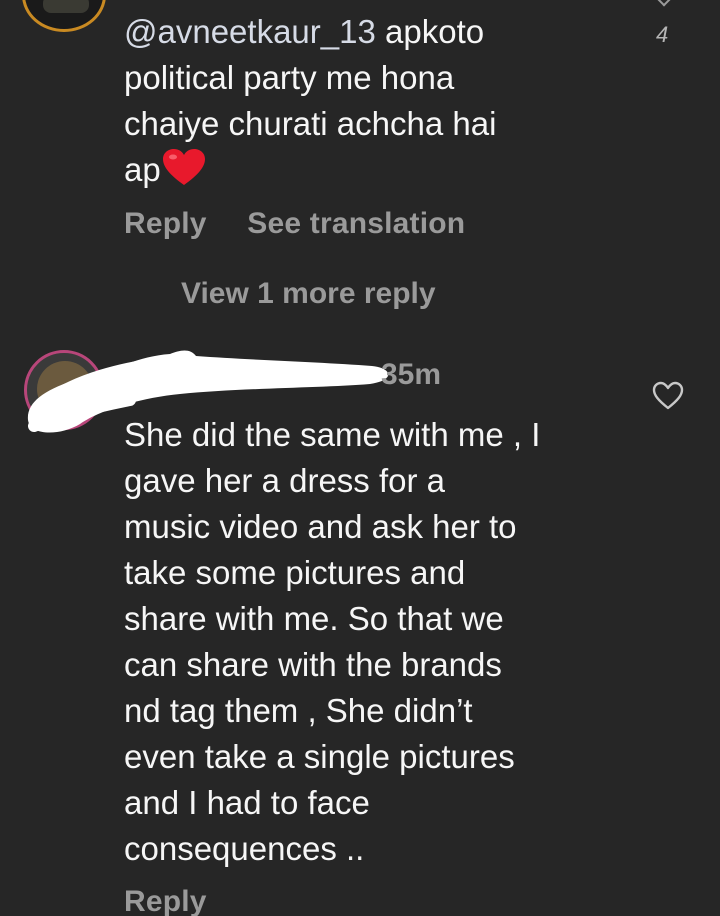 The image size is (720, 916). I want to click on heart-outline-icon, so click(668, 396).